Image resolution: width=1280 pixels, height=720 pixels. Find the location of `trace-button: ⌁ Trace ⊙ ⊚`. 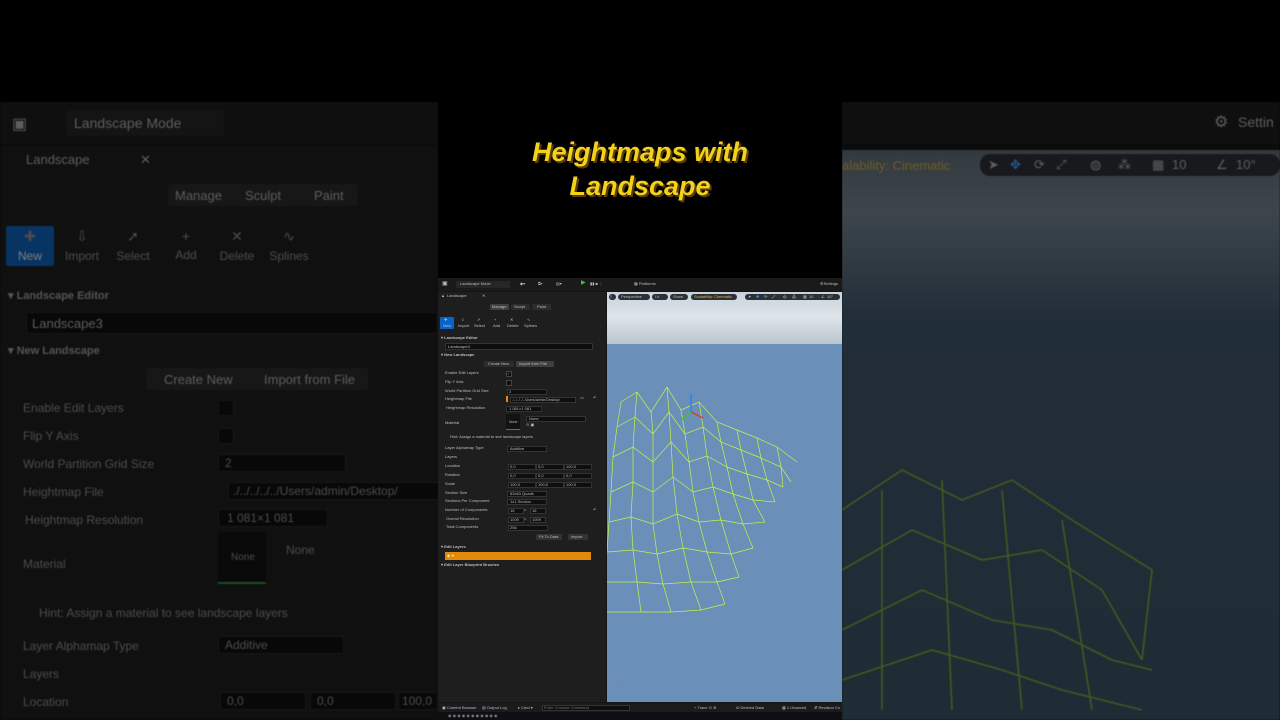

trace-button: ⌁ Trace ⊙ ⊚ is located at coordinates (705, 708).